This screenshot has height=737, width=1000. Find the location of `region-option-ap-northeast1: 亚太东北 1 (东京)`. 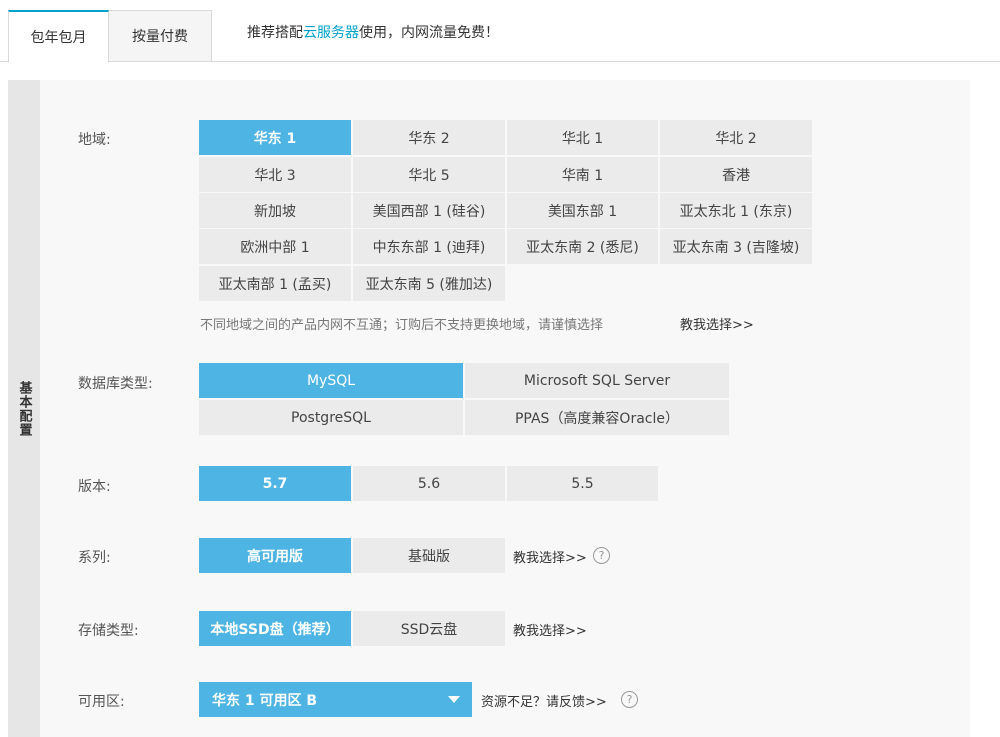

region-option-ap-northeast1: 亚太东北 1 (东京) is located at coordinates (736, 210).